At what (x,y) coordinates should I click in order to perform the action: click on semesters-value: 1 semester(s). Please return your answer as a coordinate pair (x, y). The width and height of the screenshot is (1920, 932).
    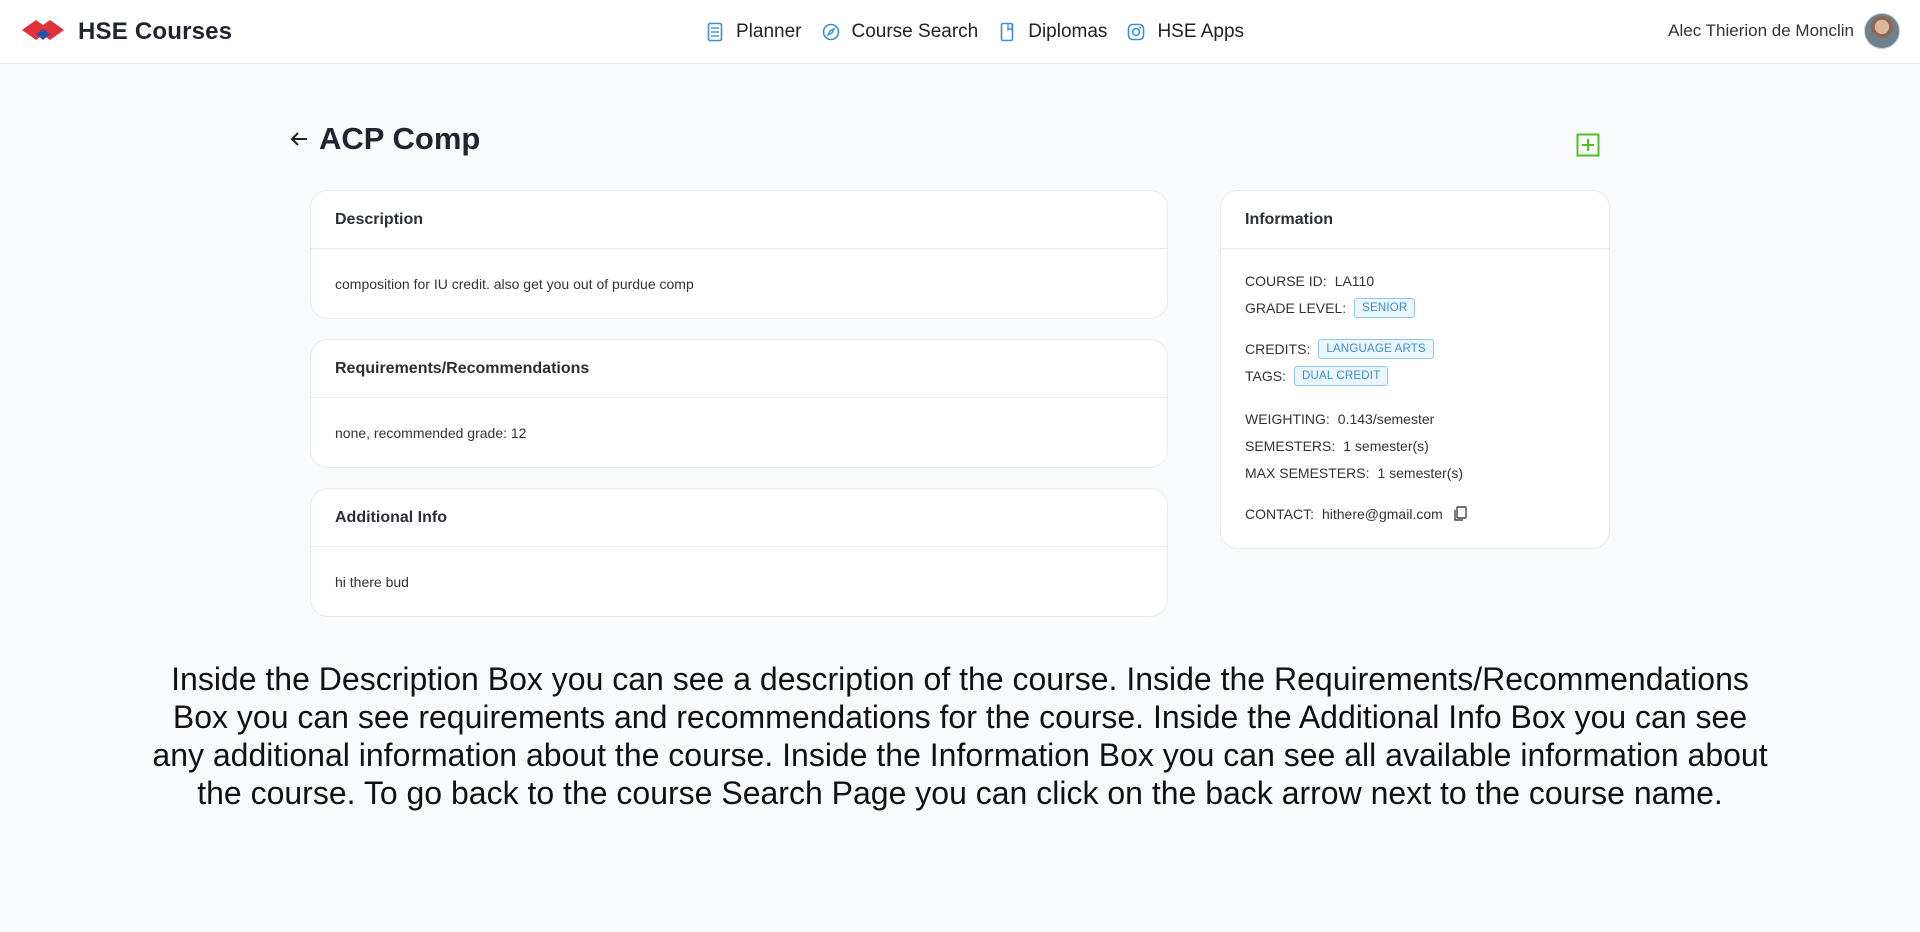
    Looking at the image, I should click on (1386, 446).